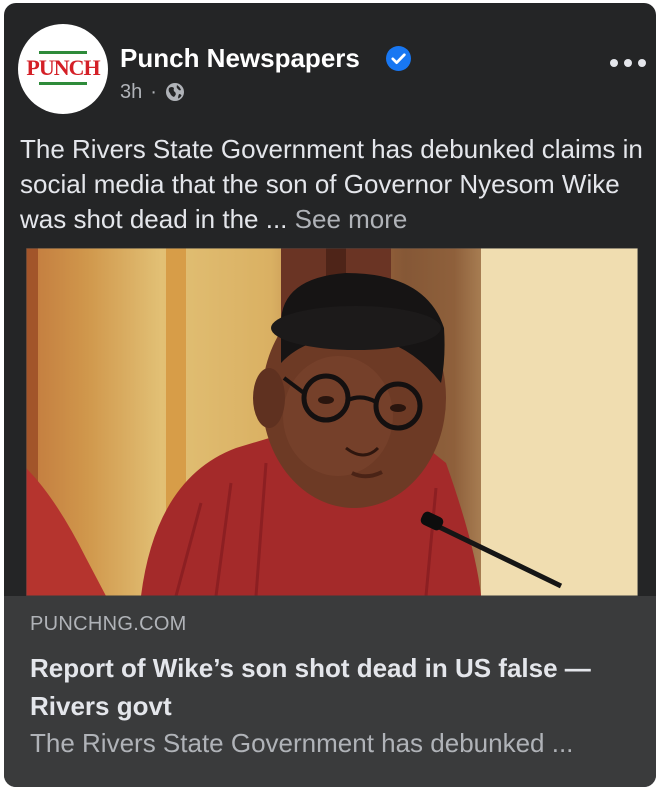 The width and height of the screenshot is (660, 791). I want to click on punch-logo: PUNCH, so click(63, 69).